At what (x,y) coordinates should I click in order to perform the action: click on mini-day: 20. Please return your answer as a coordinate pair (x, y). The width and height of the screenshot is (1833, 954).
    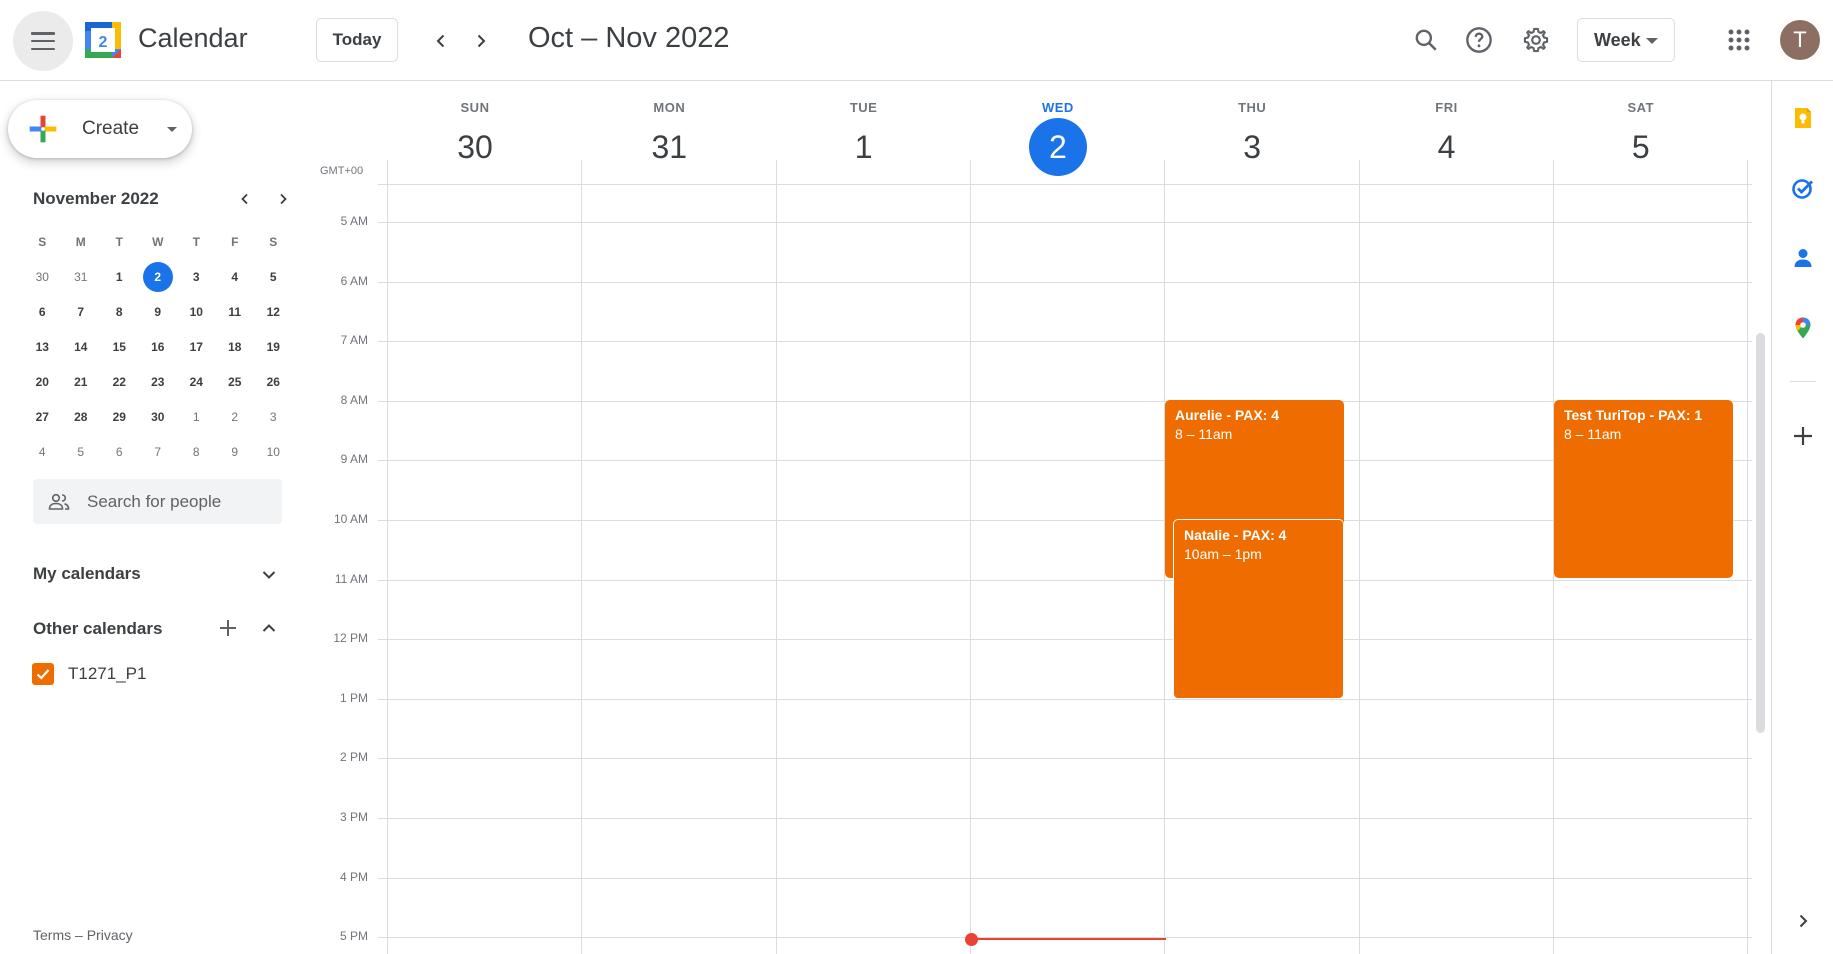
    Looking at the image, I should click on (42, 381).